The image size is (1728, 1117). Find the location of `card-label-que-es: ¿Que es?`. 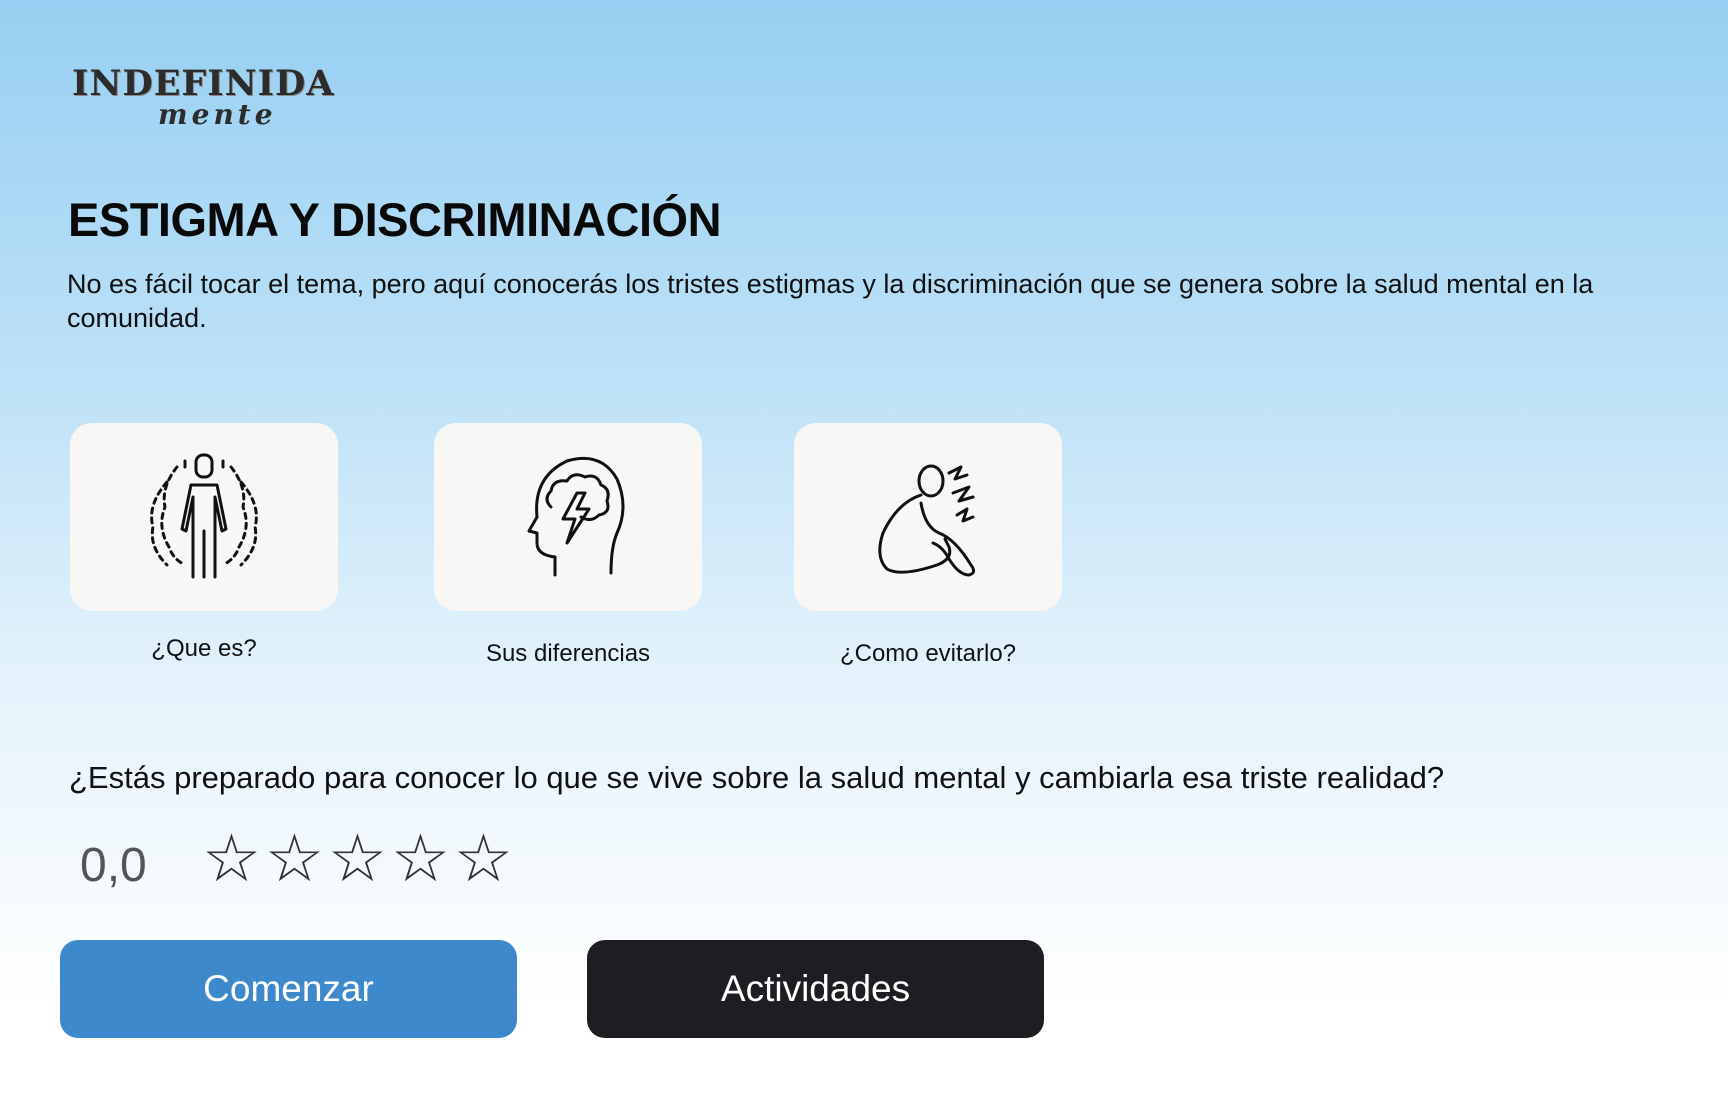

card-label-que-es: ¿Que es? is located at coordinates (204, 648).